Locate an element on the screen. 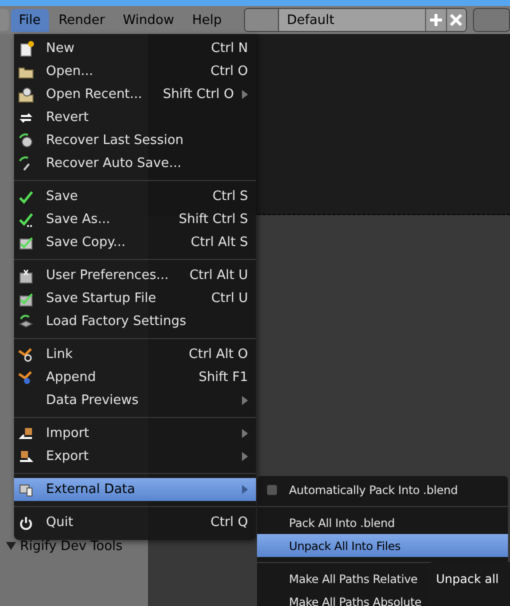  panel-title: Rigify Dev Tools is located at coordinates (71, 546).